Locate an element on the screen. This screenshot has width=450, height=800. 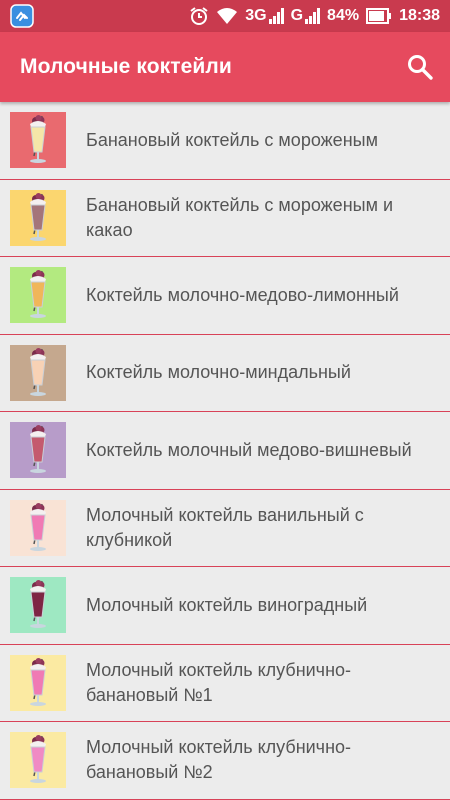
page-title: Молочные коктейли is located at coordinates (126, 66).